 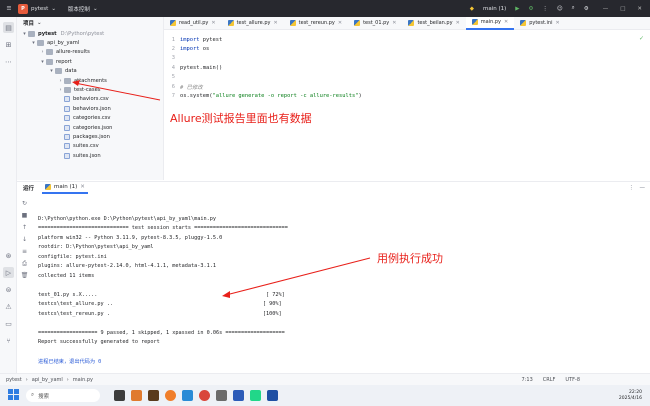 What do you see at coordinates (630, 396) in the screenshot?
I see `system-clock: 22:20 2025/4/16` at bounding box center [630, 396].